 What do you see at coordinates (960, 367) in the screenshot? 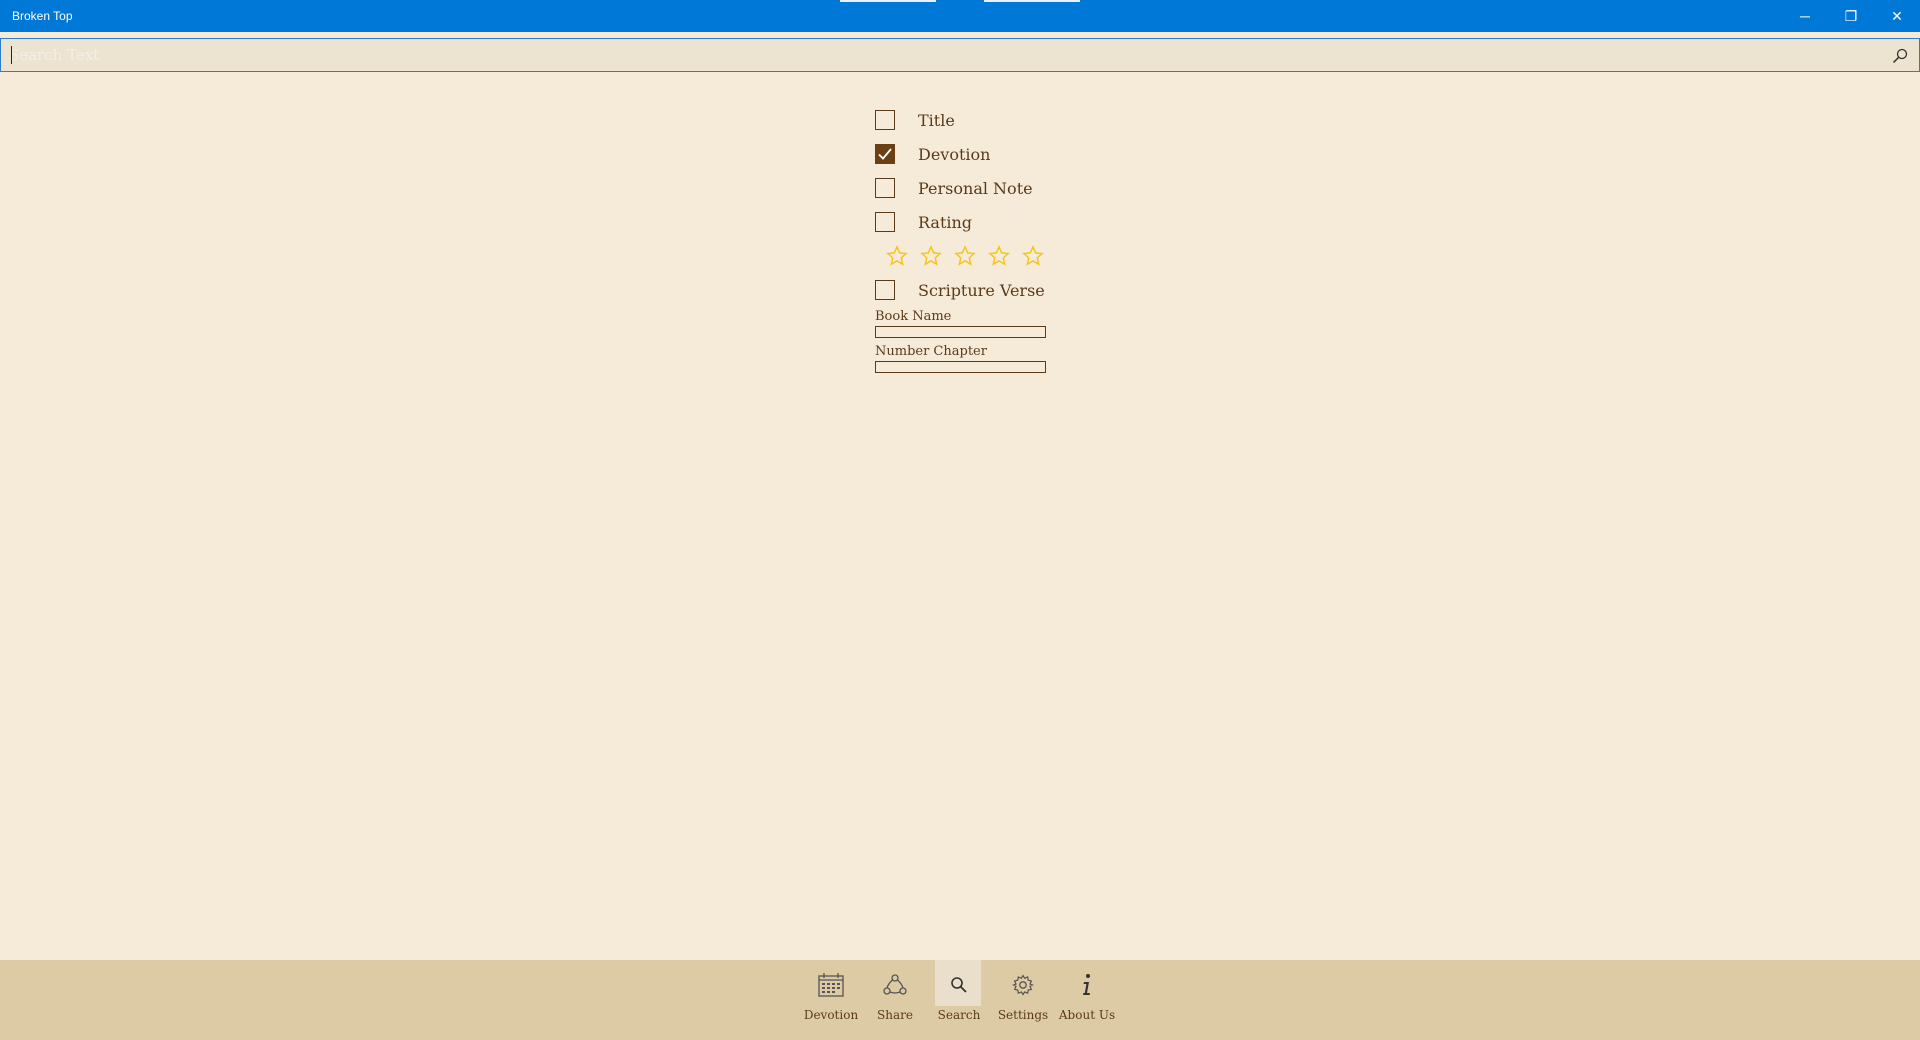
I see `chapter-input` at bounding box center [960, 367].